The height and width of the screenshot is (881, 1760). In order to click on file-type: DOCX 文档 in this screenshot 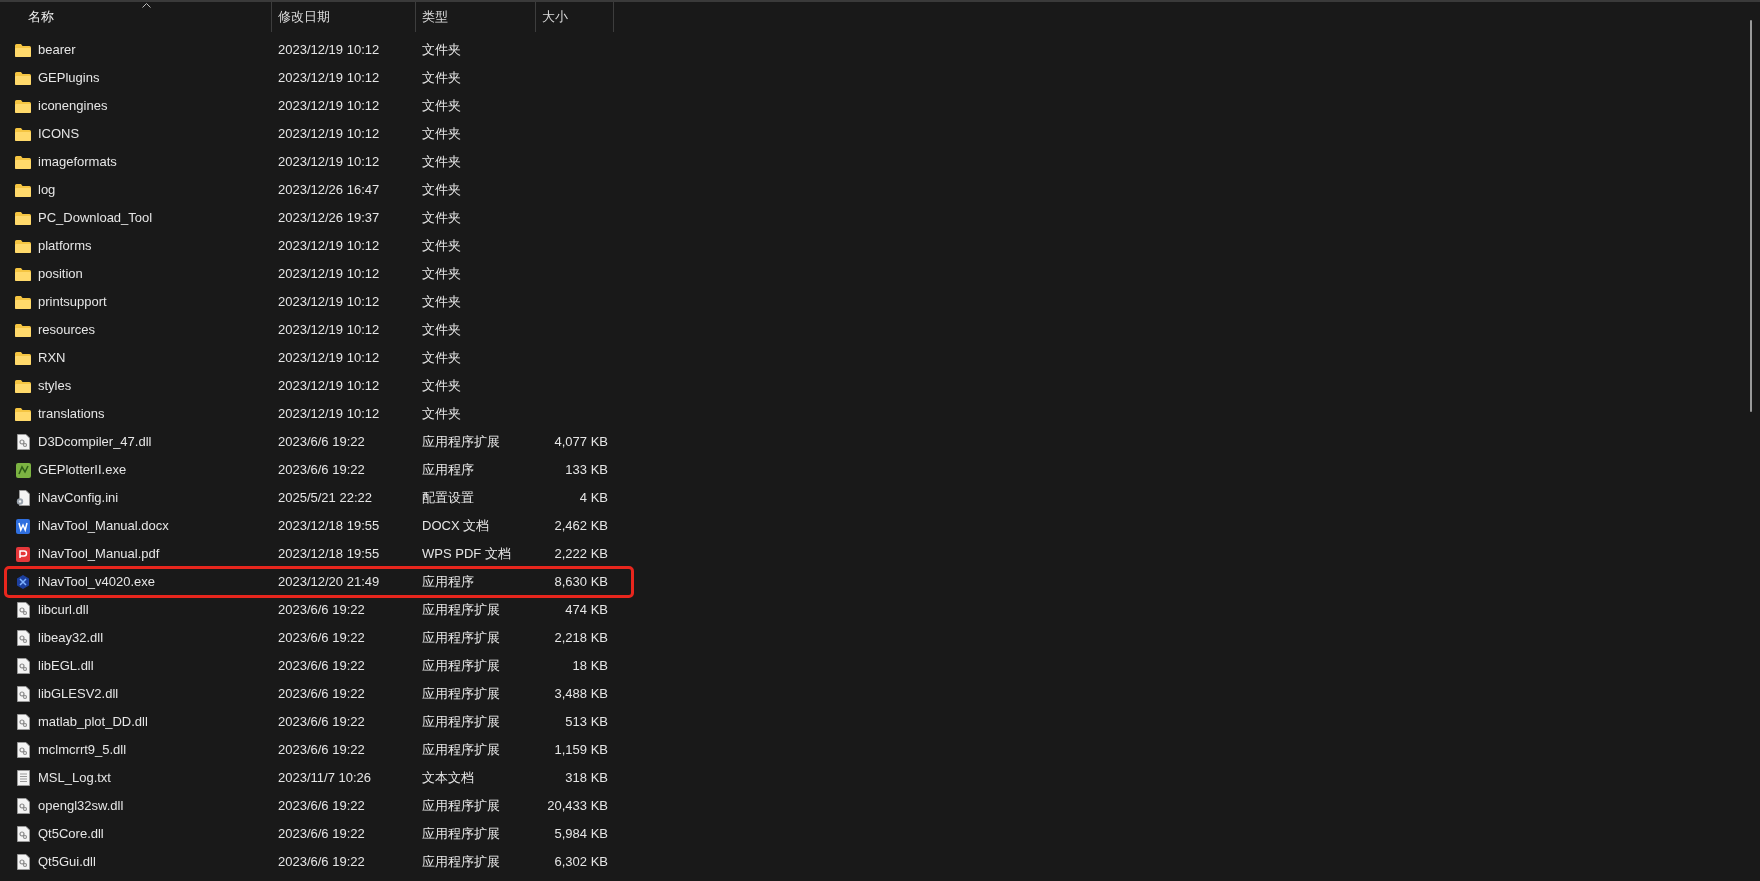, I will do `click(456, 526)`.